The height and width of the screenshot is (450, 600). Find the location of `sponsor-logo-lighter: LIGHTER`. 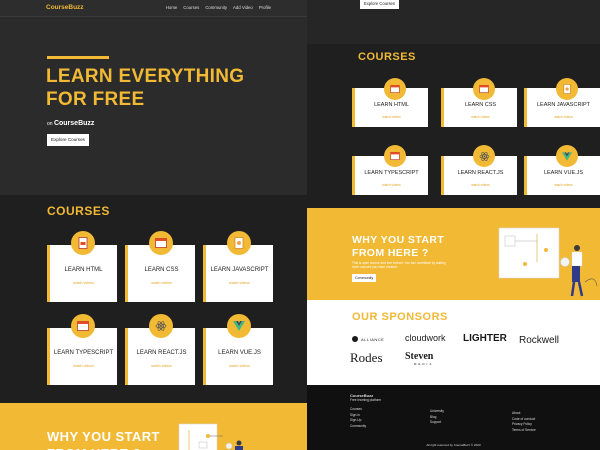

sponsor-logo-lighter: LIGHTER is located at coordinates (485, 338).